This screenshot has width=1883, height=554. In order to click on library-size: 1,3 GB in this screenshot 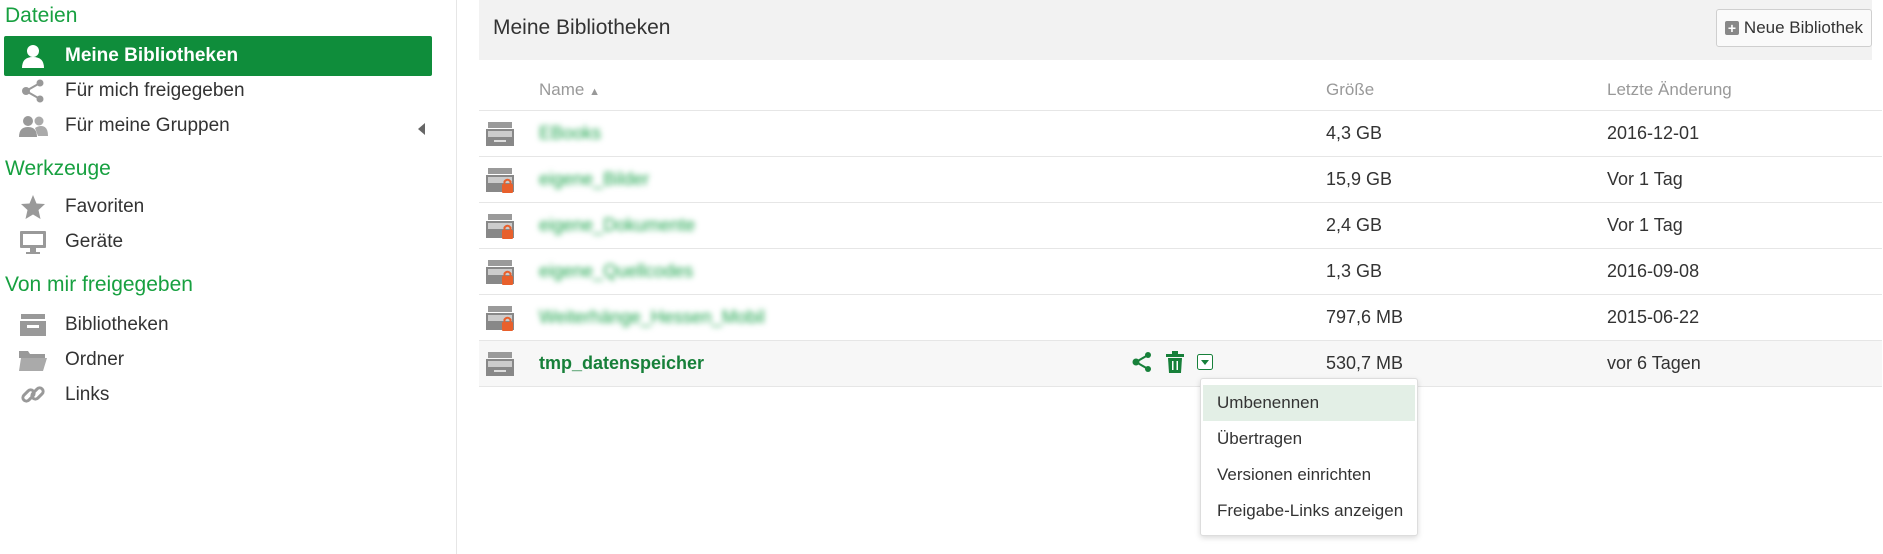, I will do `click(1354, 271)`.